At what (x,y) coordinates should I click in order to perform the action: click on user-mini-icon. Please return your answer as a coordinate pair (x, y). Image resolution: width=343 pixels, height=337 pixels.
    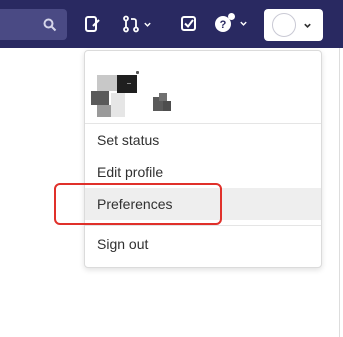
    Looking at the image, I should click on (162, 102).